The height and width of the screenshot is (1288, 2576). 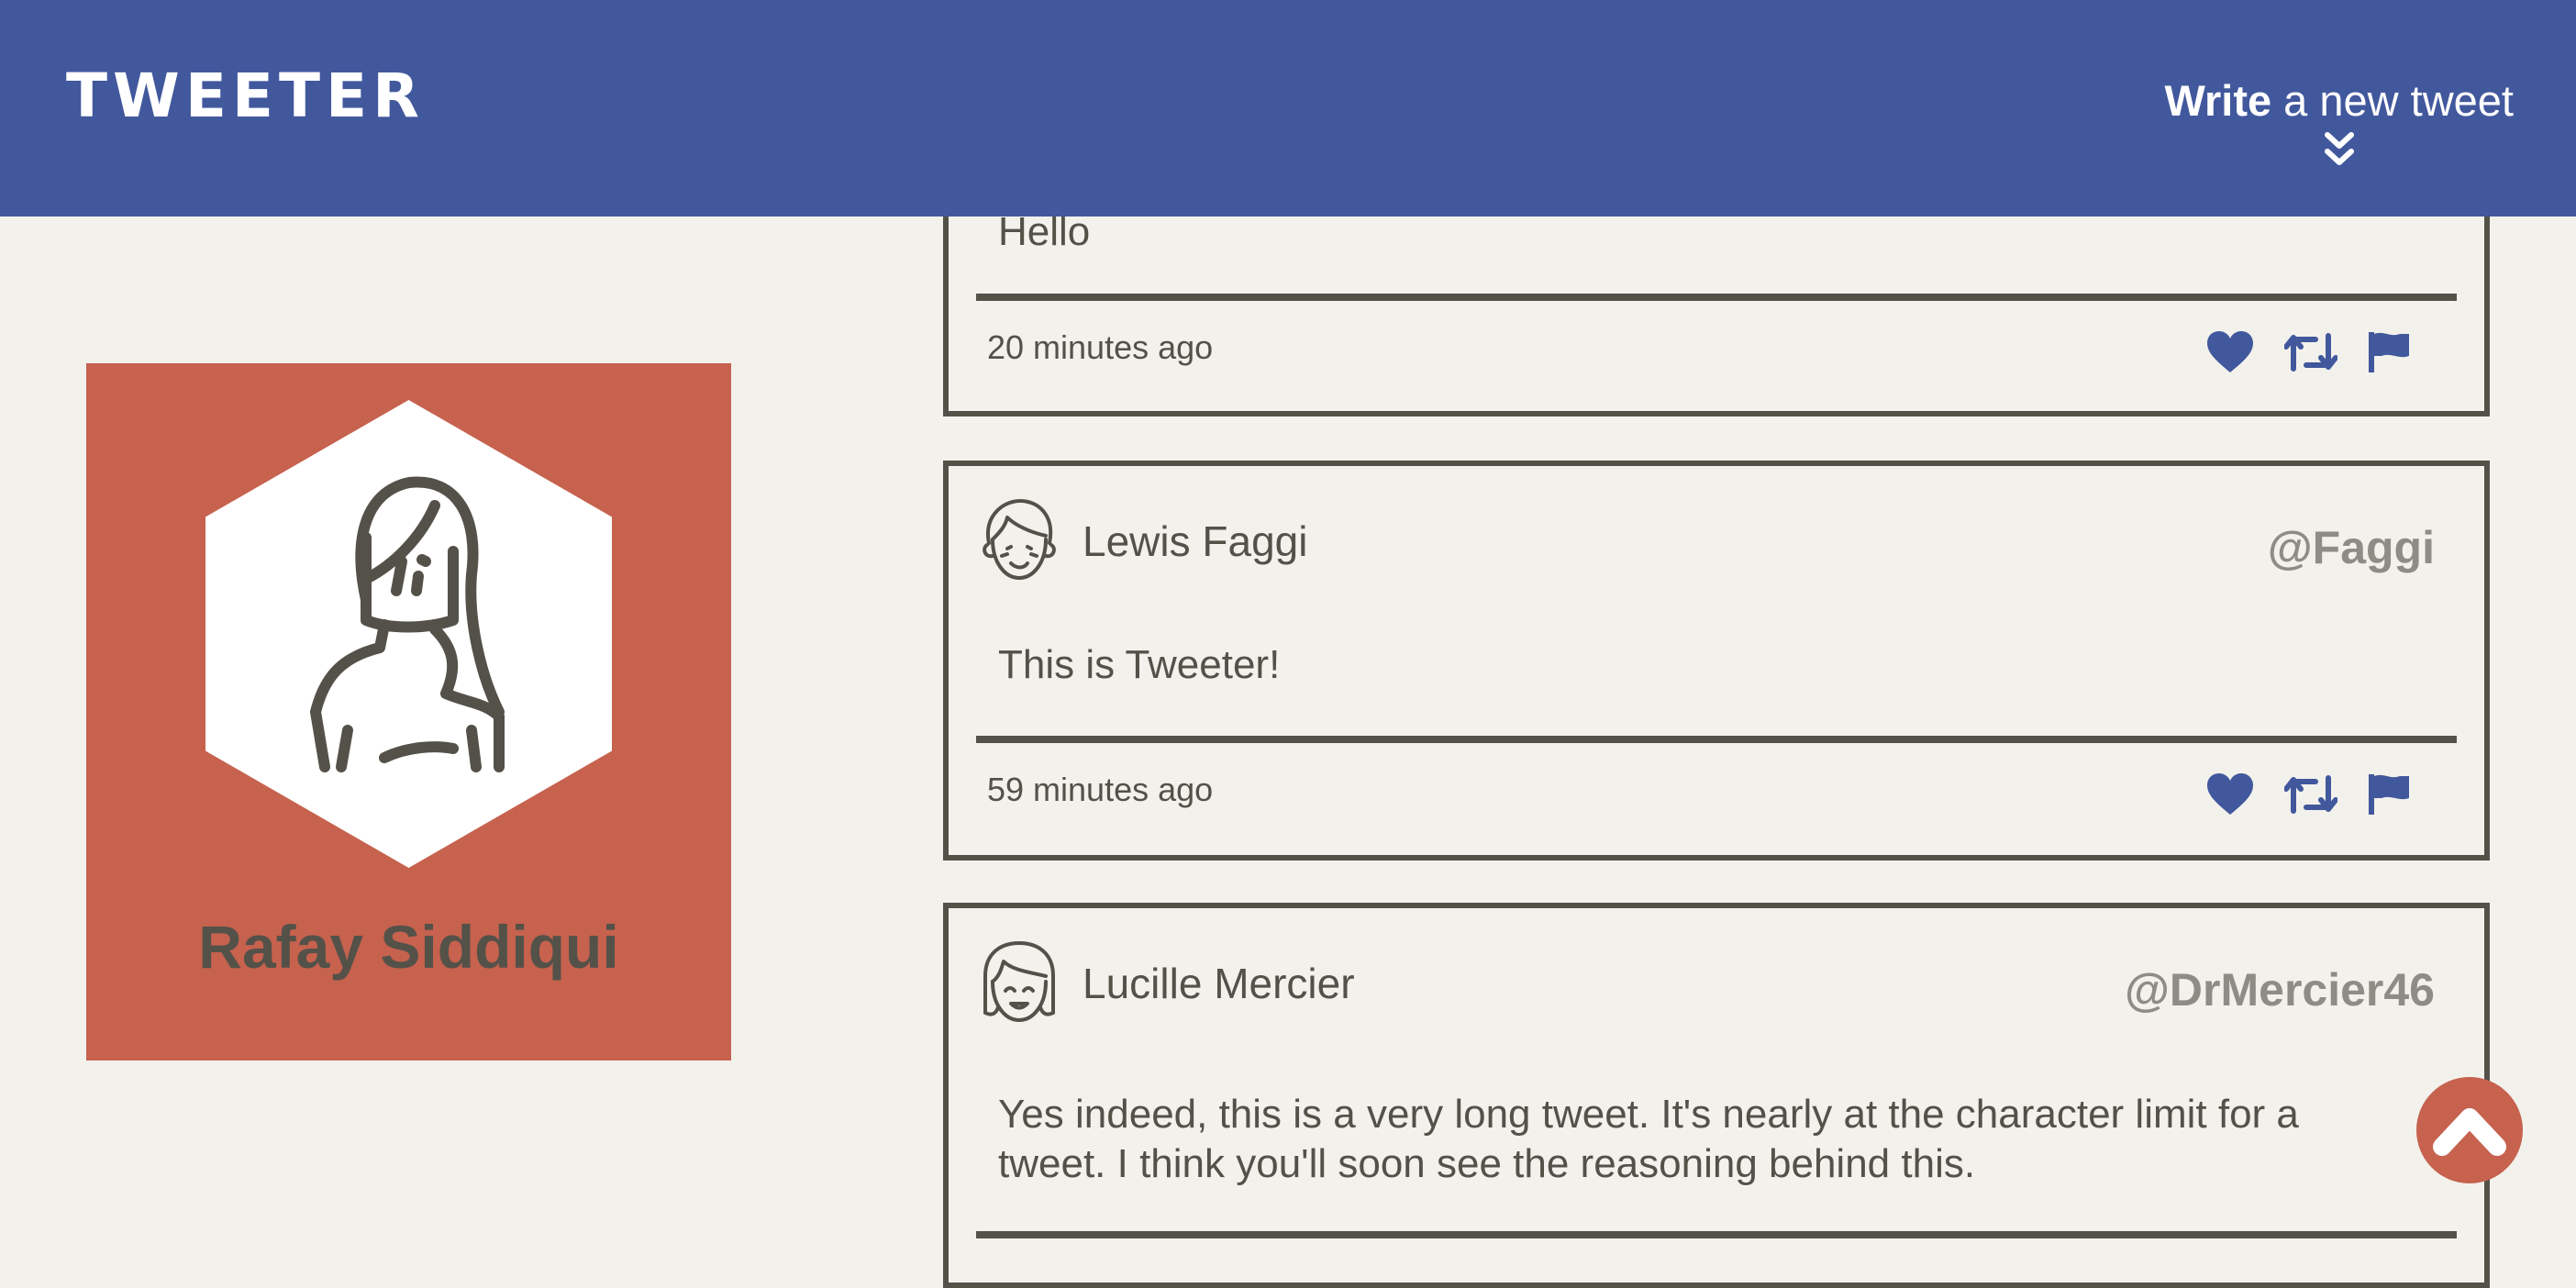 What do you see at coordinates (408, 947) in the screenshot?
I see `profile-name: Rafay Siddiqui` at bounding box center [408, 947].